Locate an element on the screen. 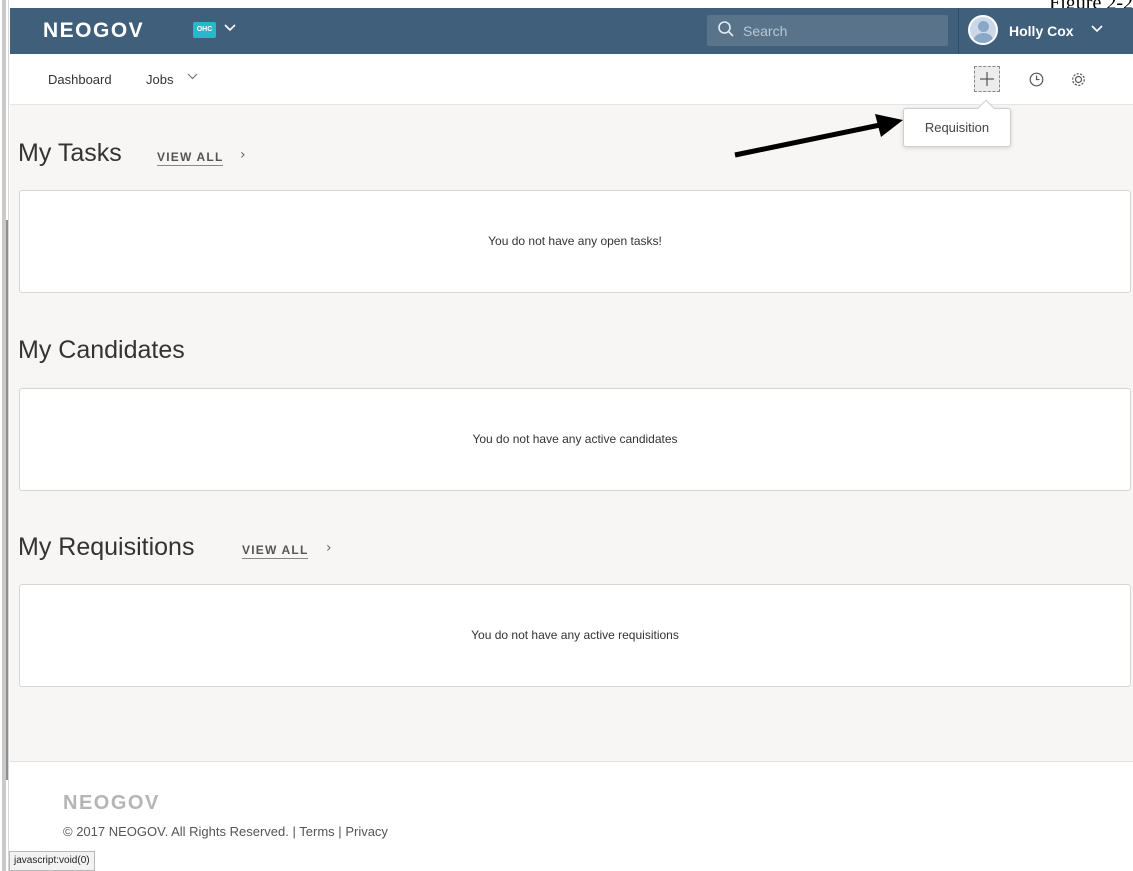 This screenshot has height=871, width=1133. privacy-link: Privacy is located at coordinates (366, 831).